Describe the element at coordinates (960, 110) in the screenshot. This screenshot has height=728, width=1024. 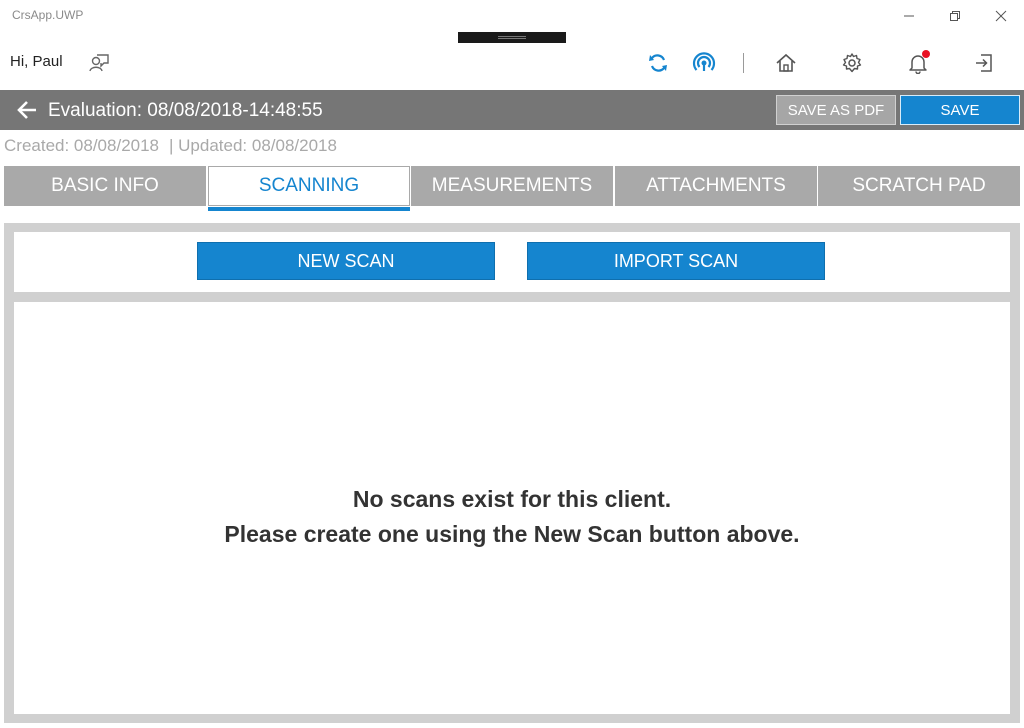
I see `save-button: SAVE` at that location.